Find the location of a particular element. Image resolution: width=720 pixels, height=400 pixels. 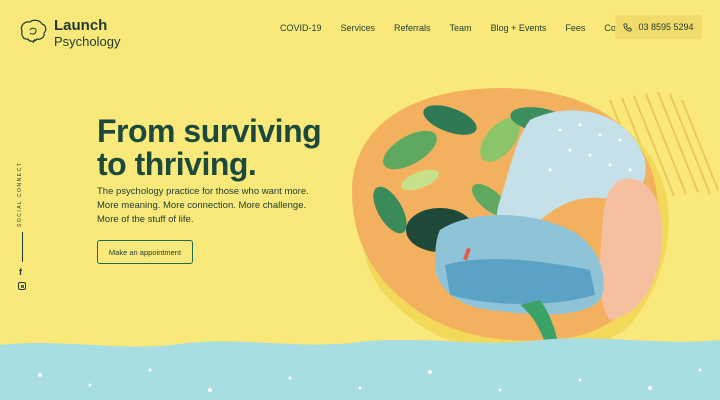

hero-title: From surviving to thriving. is located at coordinates (227, 148).